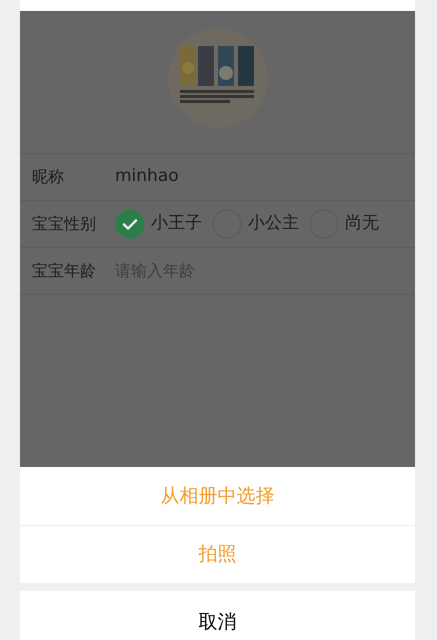  I want to click on field-label: 宝宝性别, so click(64, 223).